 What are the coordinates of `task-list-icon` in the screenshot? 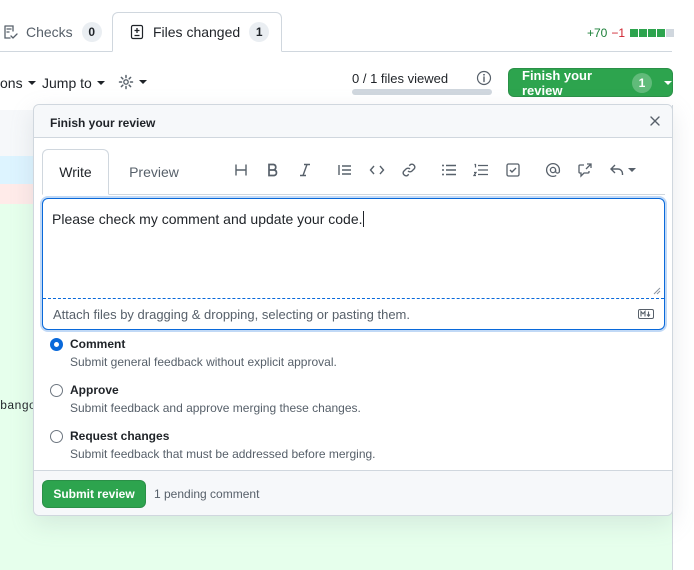 It's located at (513, 170).